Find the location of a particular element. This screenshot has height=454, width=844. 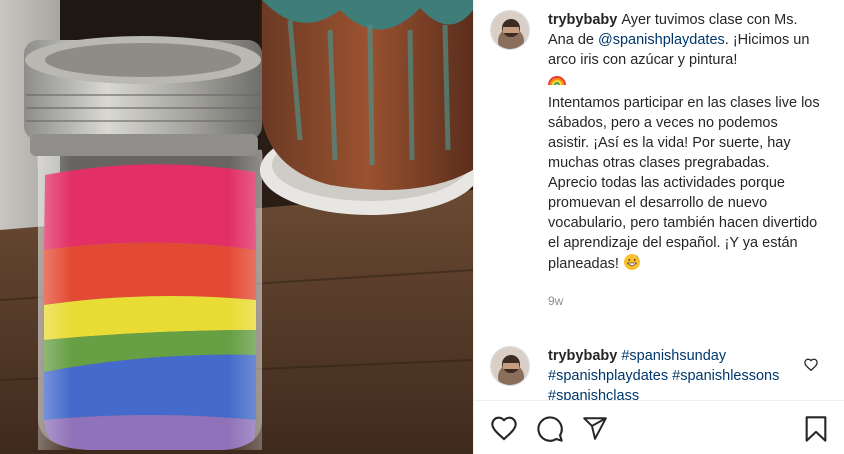

hashtag-link: #spanishclass is located at coordinates (593, 394).